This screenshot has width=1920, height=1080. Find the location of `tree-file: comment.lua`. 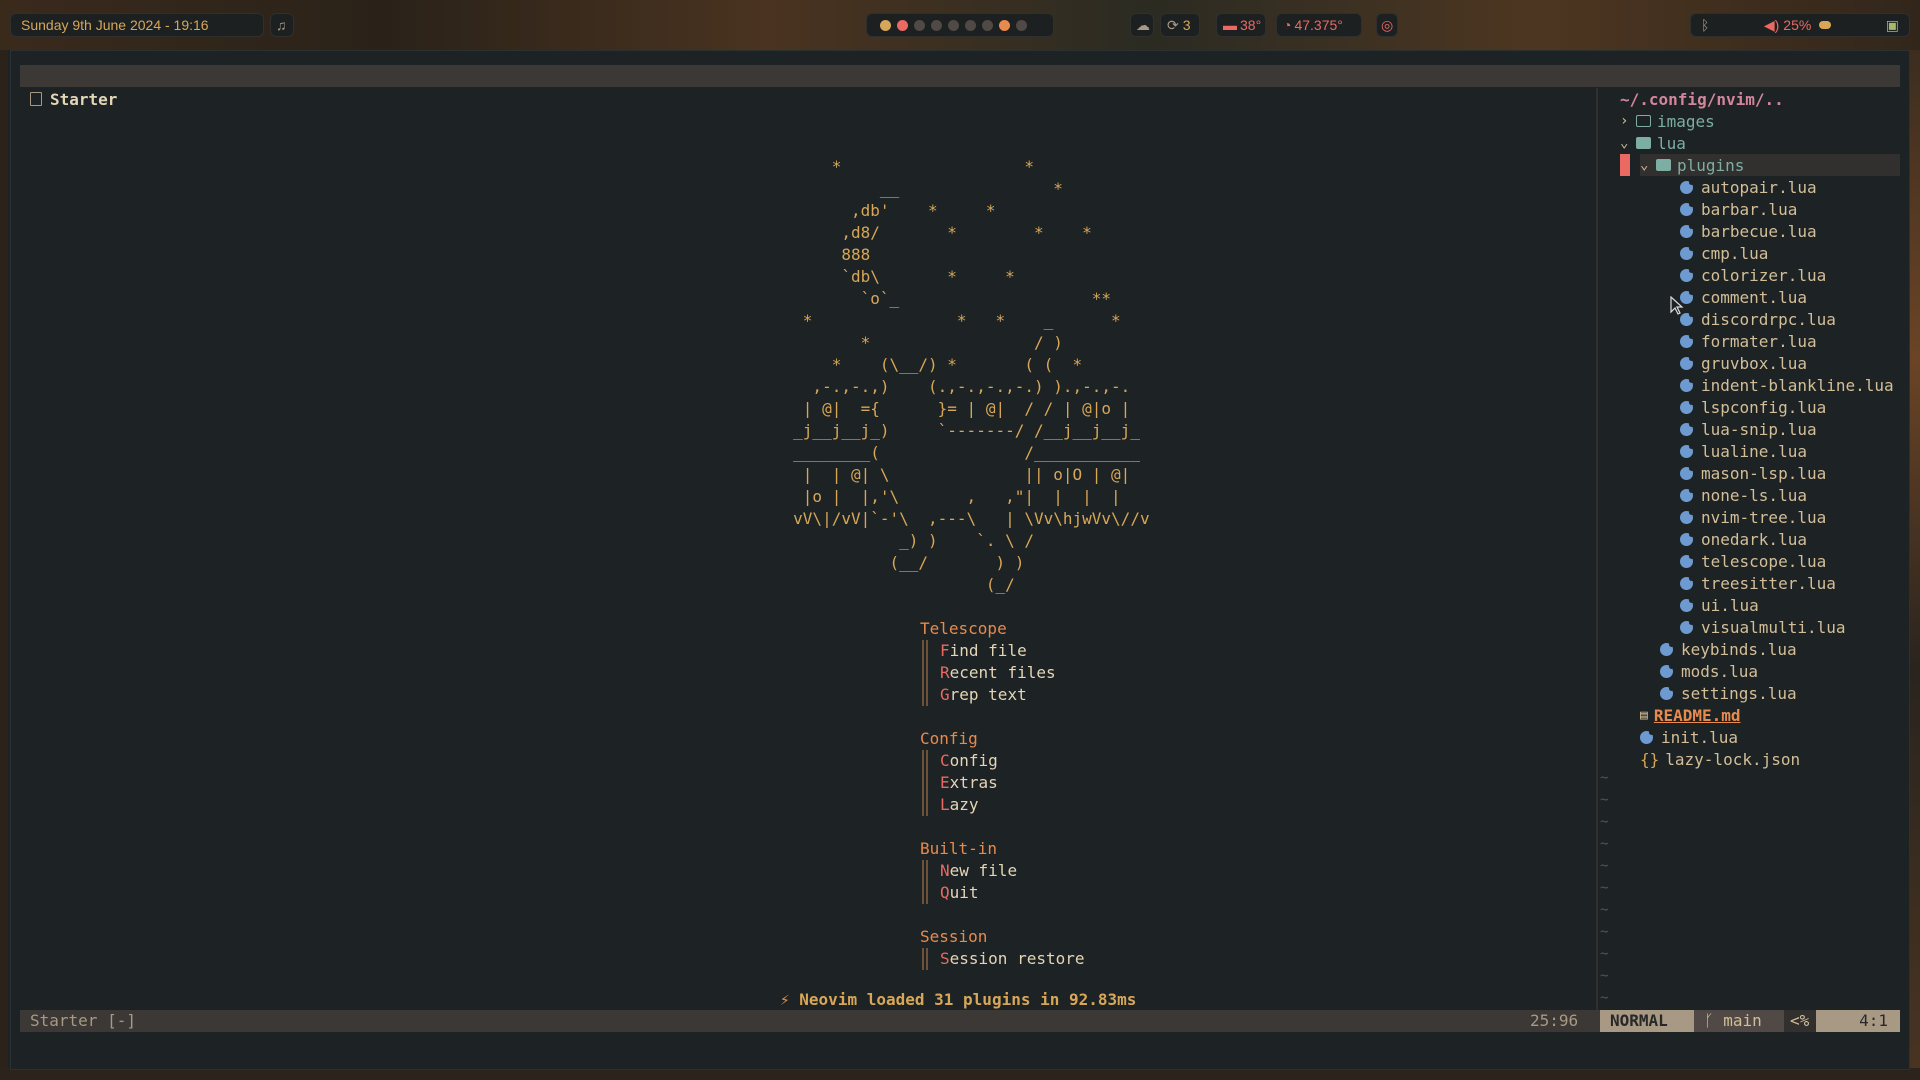

tree-file: comment.lua is located at coordinates (1743, 297).